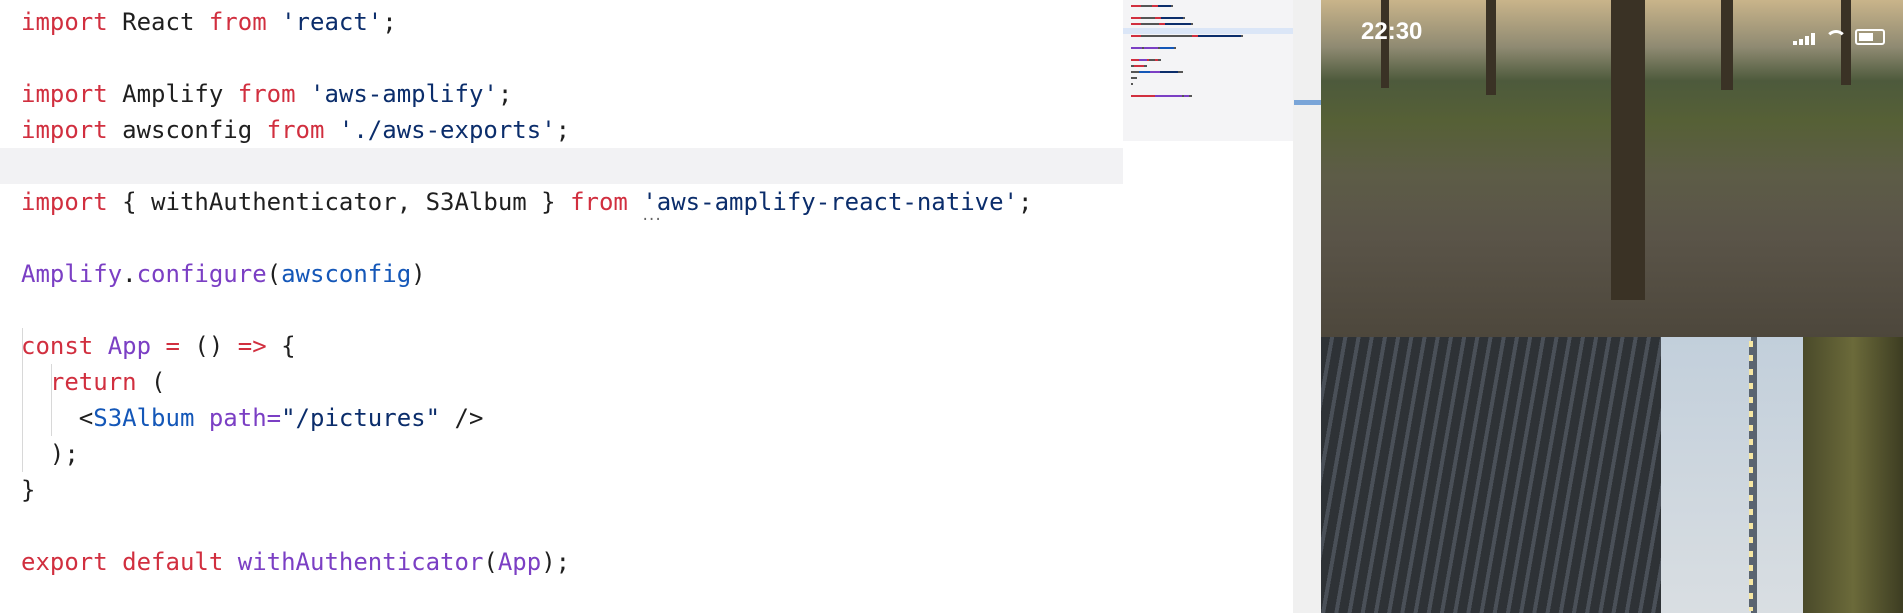  Describe the element at coordinates (1307, 306) in the screenshot. I see `editor-scrollbar` at that location.